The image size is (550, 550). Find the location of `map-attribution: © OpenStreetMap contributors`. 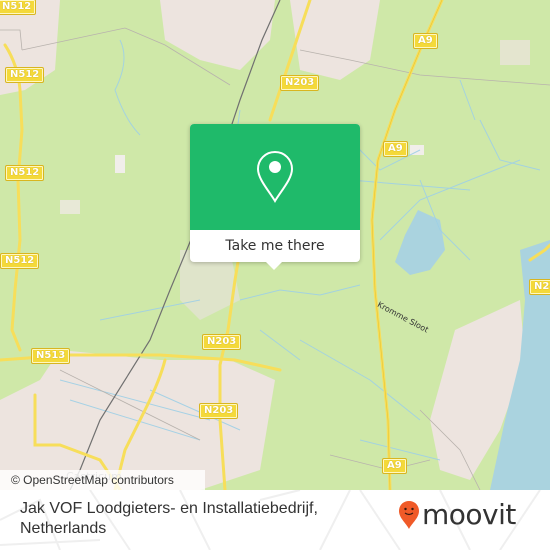

map-attribution: © OpenStreetMap contributors is located at coordinates (102, 480).